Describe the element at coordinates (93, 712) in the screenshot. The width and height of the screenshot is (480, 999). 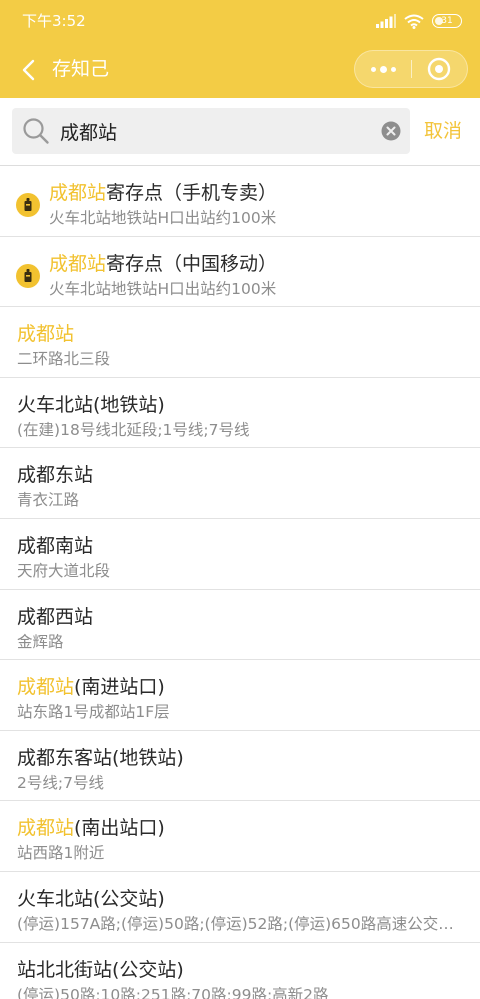
I see `result-subtitle: 站东路1号成都站1F层` at that location.